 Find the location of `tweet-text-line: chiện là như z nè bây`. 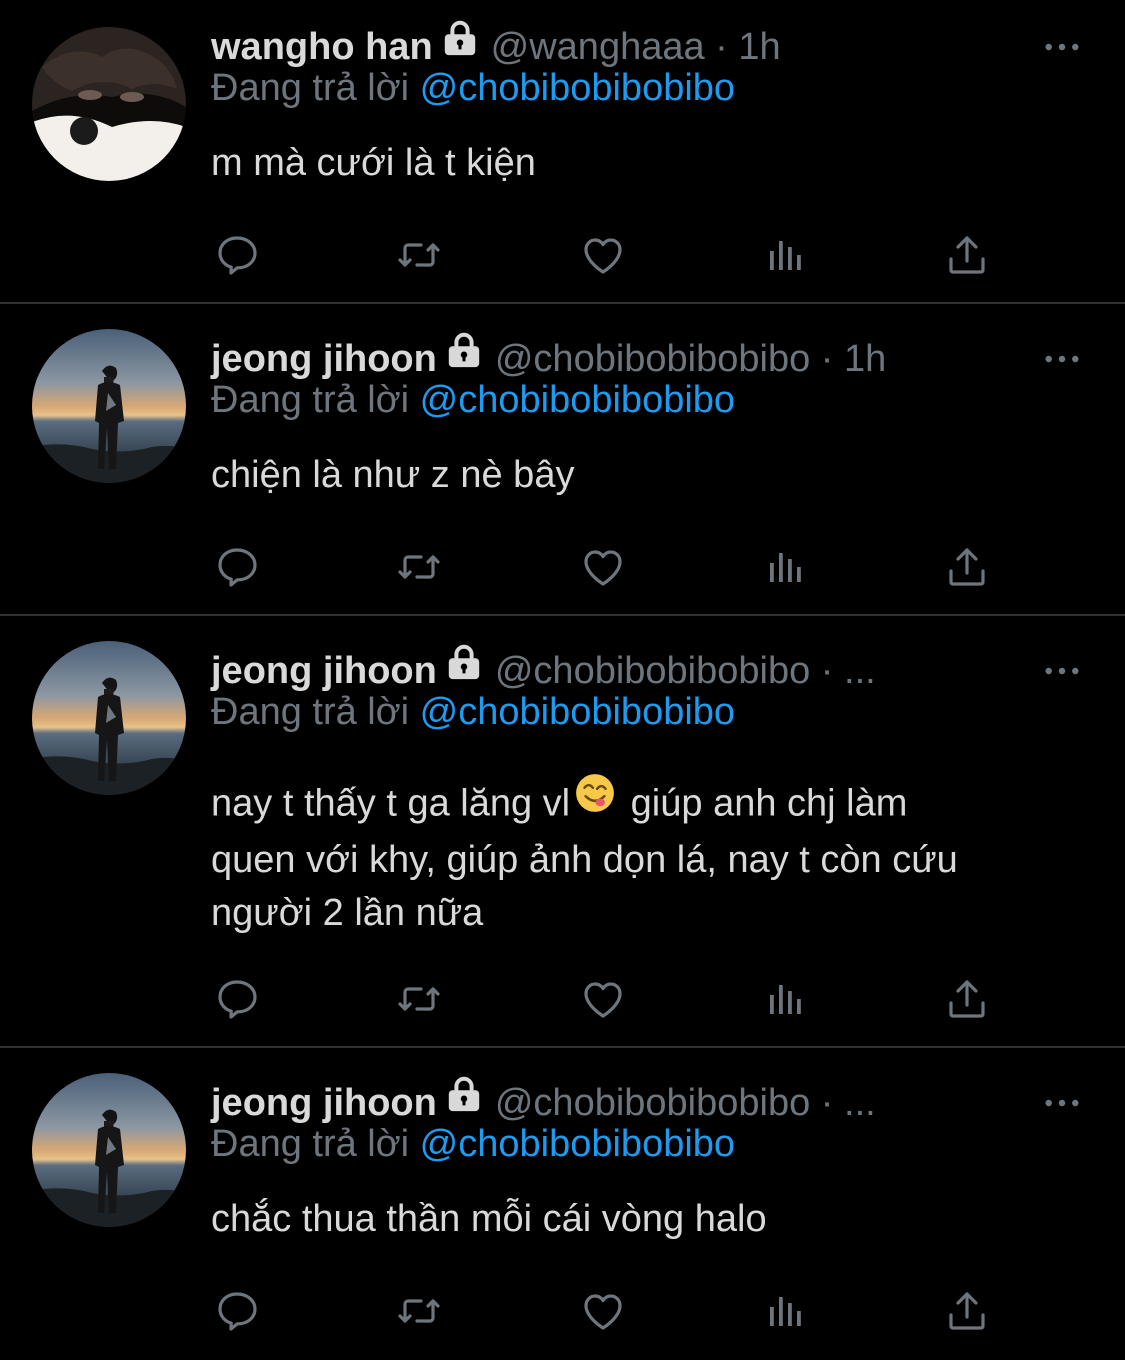

tweet-text-line: chiện là như z nè bây is located at coordinates (393, 475).